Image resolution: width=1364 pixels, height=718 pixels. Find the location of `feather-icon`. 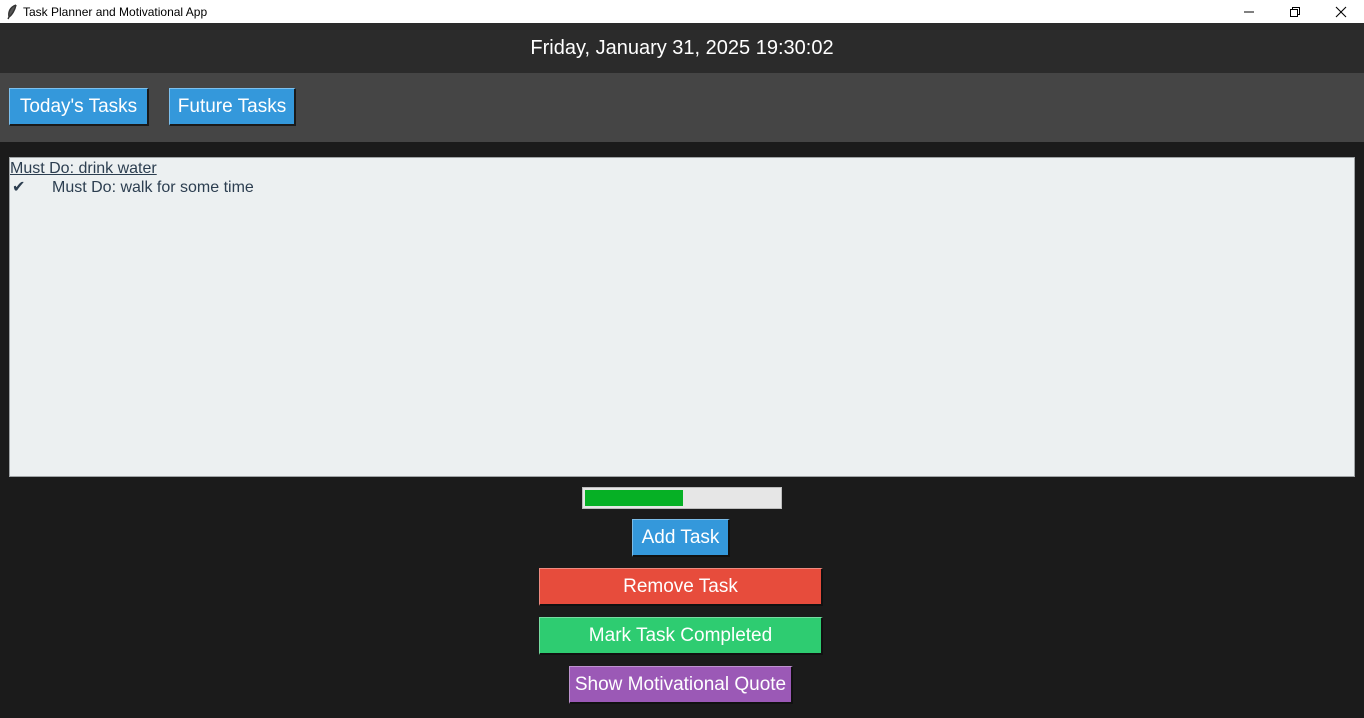

feather-icon is located at coordinates (11, 11).